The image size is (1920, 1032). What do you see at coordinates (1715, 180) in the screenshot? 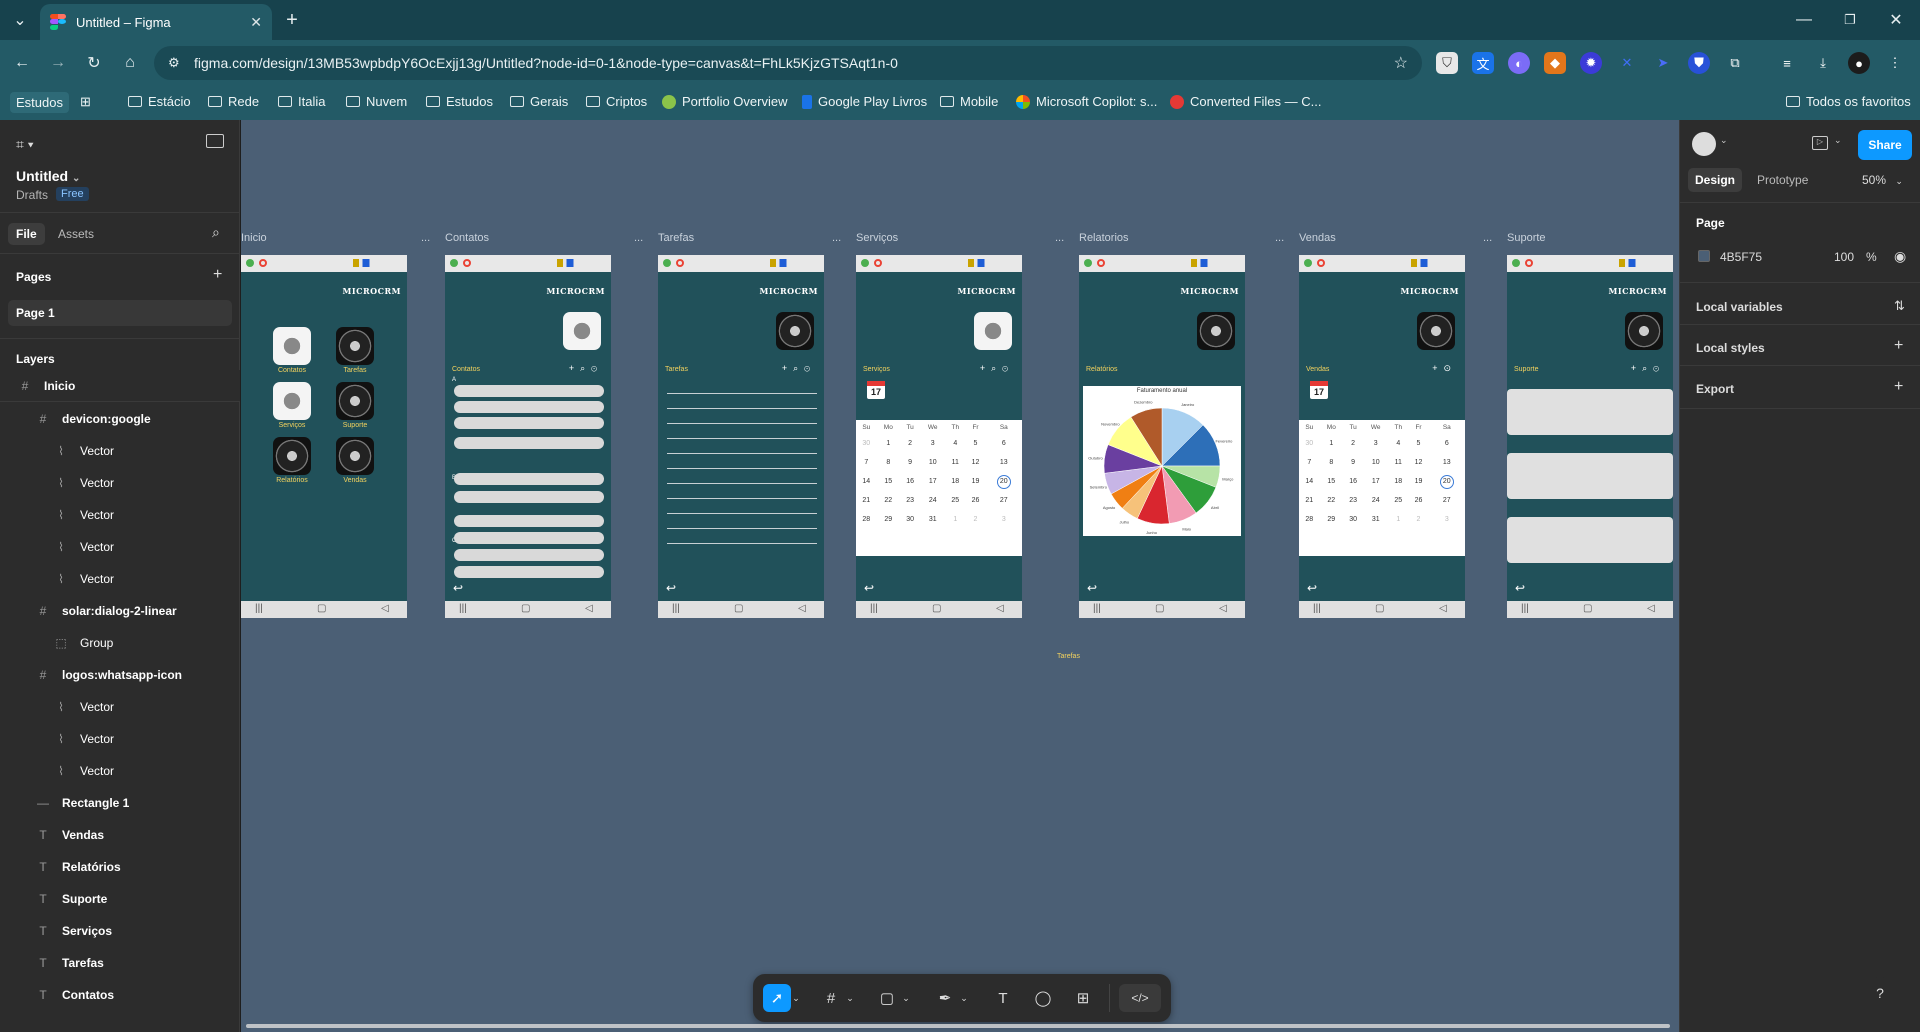
I see `tab-design: Design` at bounding box center [1715, 180].